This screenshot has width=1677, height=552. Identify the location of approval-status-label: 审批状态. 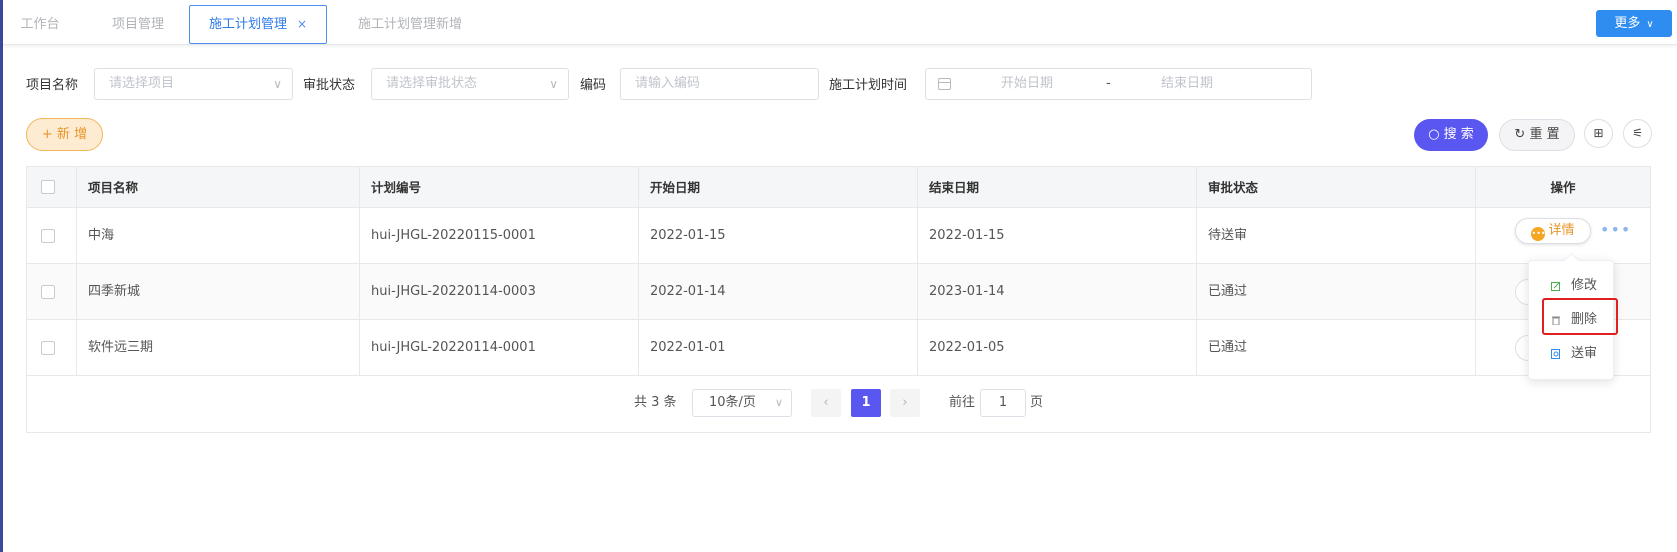
(329, 85).